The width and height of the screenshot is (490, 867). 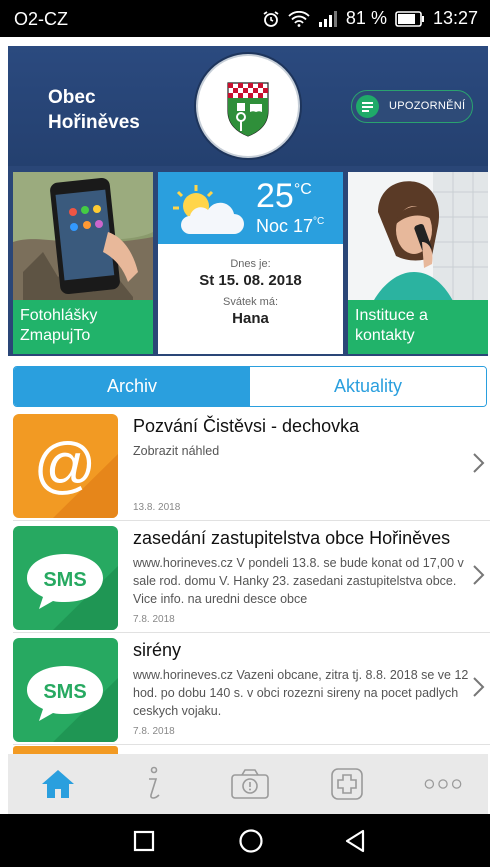 I want to click on system-navigation-bar, so click(x=245, y=840).